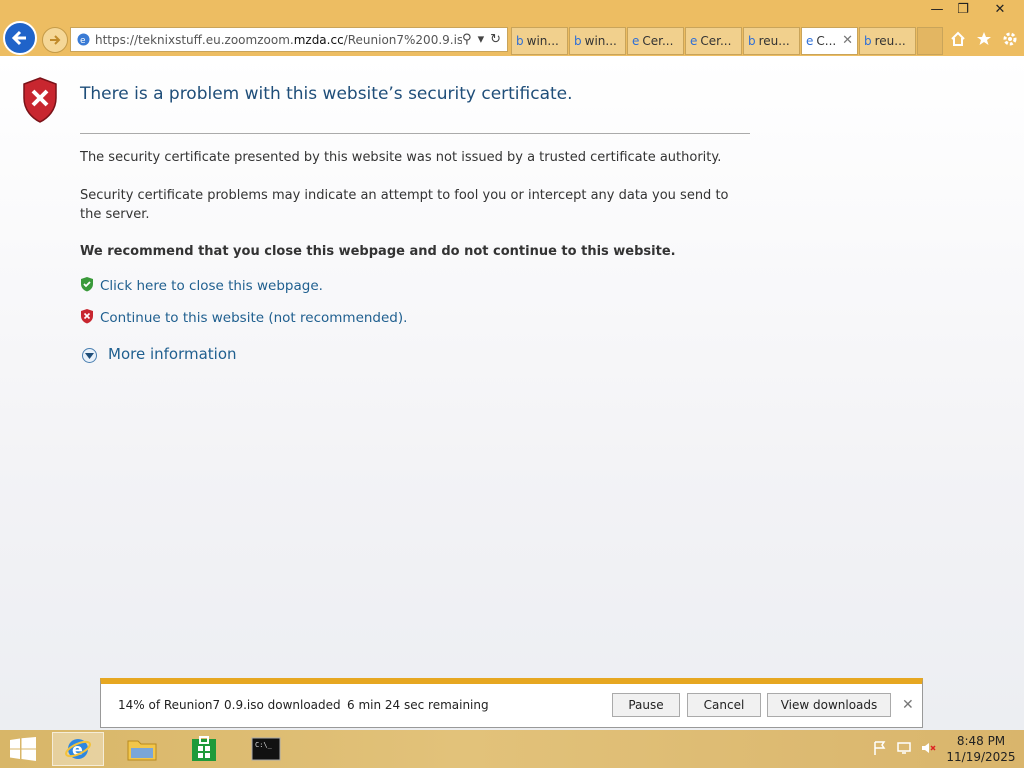 This screenshot has width=1024, height=768. Describe the element at coordinates (981, 741) in the screenshot. I see `clock-time: 8:48 PM` at that location.